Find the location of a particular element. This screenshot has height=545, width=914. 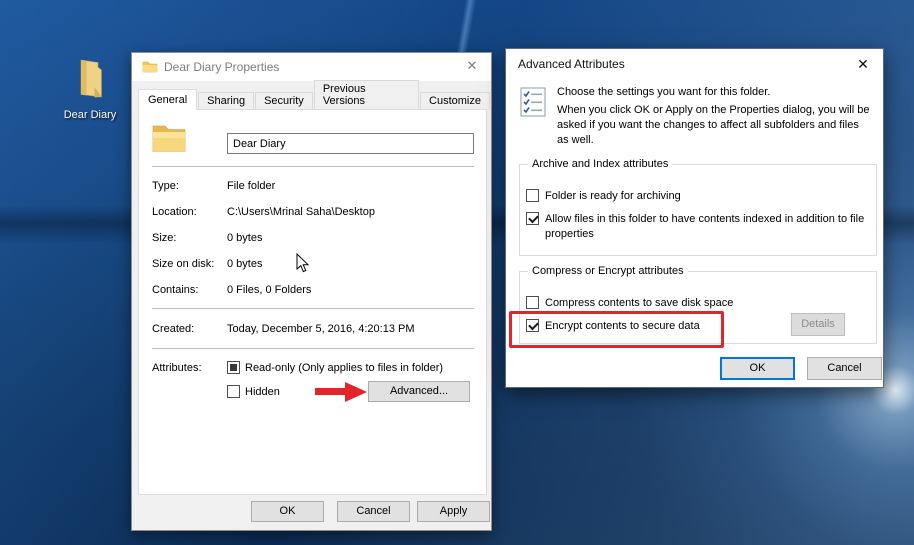

checklist-icon is located at coordinates (533, 103).